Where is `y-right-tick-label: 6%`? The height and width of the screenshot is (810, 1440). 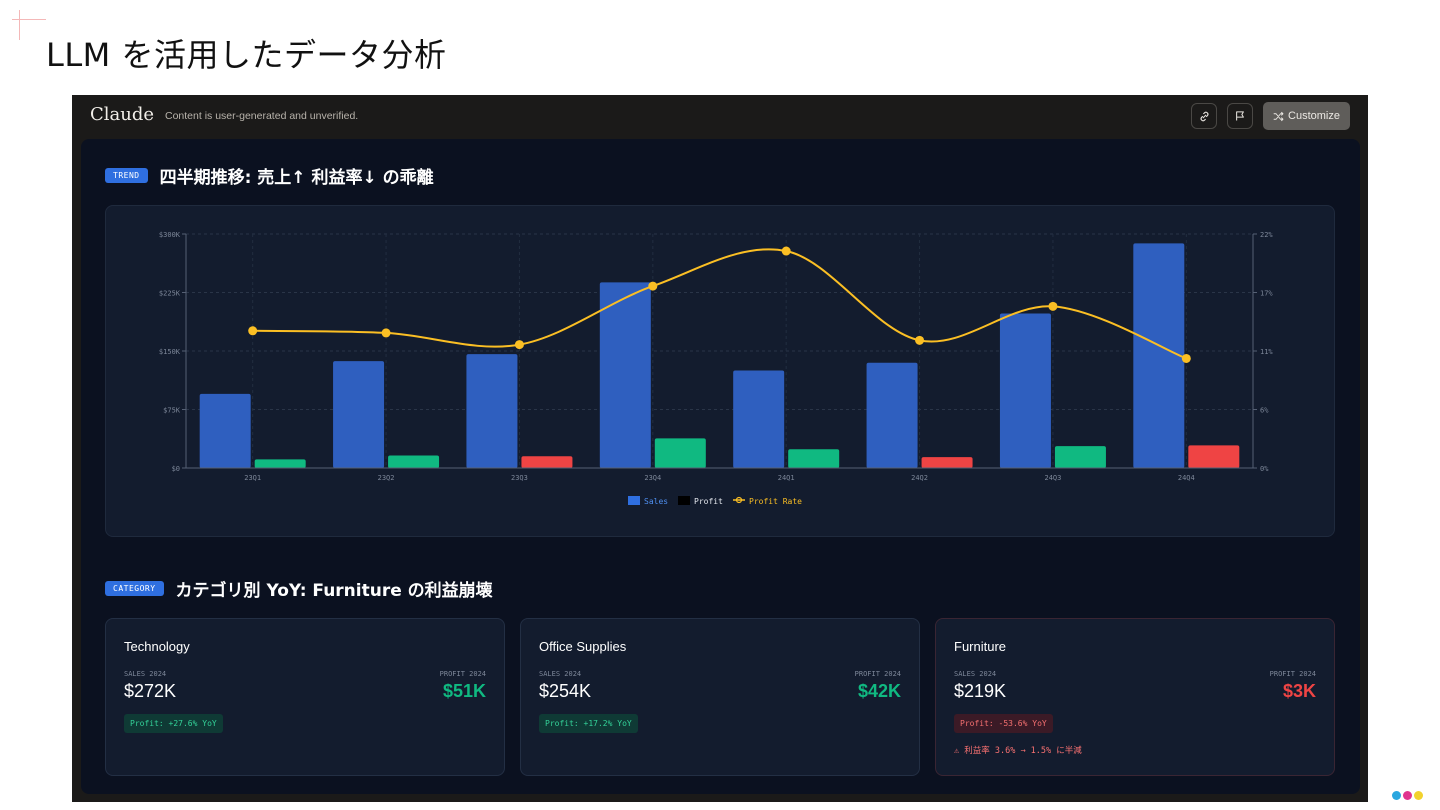 y-right-tick-label: 6% is located at coordinates (1264, 411).